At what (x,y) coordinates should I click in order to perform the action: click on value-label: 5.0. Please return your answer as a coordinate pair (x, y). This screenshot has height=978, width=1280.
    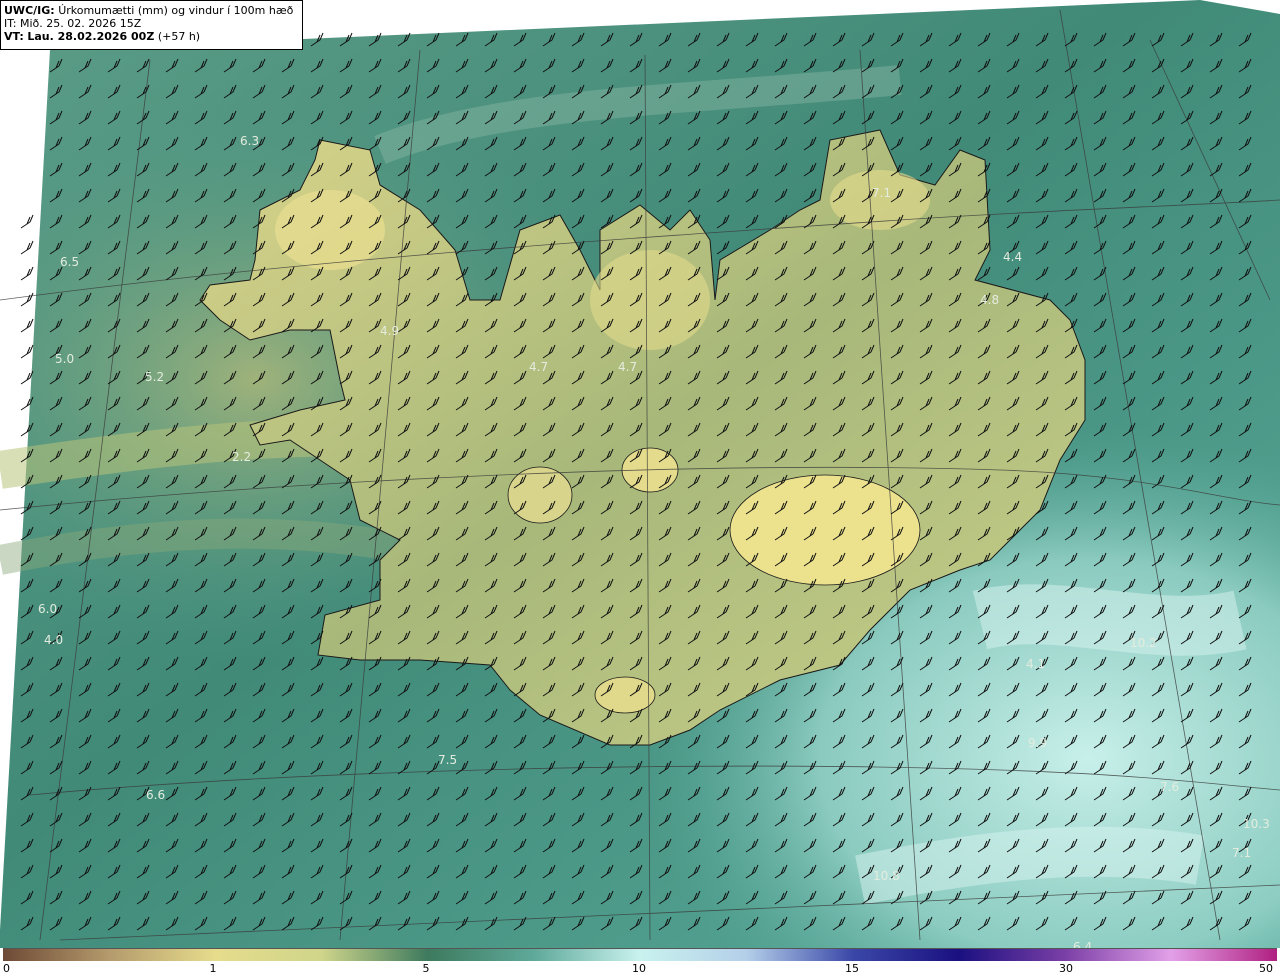
    Looking at the image, I should click on (65, 359).